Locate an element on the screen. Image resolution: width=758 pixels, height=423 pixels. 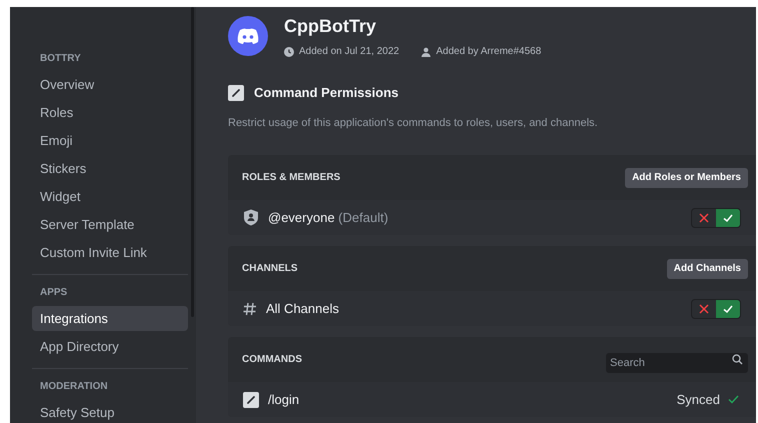
sidebar-item: App Directory is located at coordinates (110, 346).